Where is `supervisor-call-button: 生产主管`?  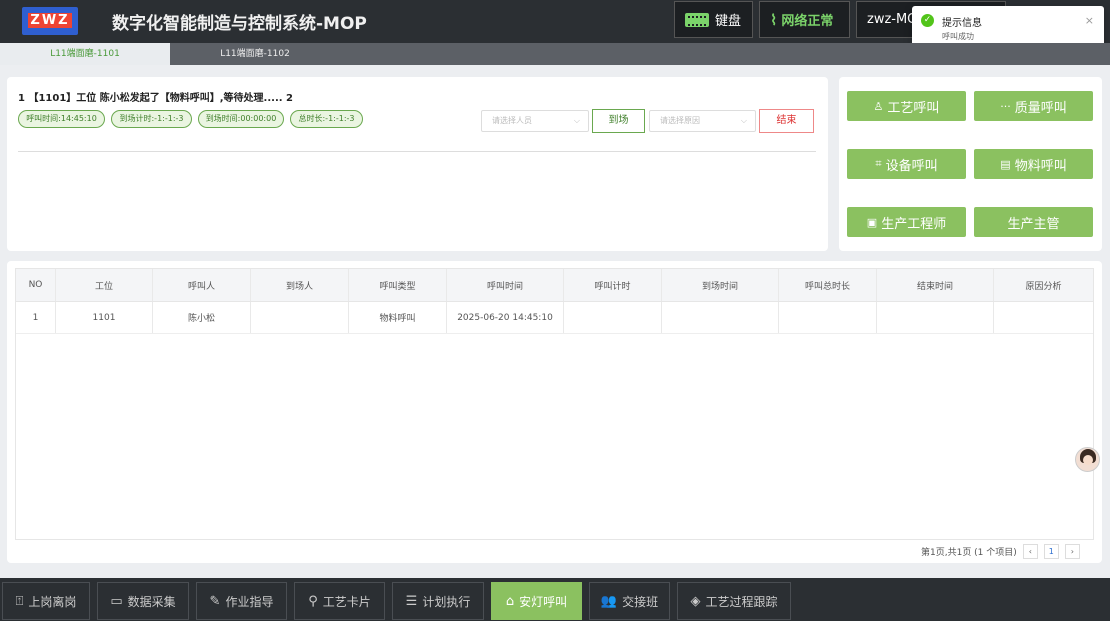 supervisor-call-button: 生产主管 is located at coordinates (1033, 222).